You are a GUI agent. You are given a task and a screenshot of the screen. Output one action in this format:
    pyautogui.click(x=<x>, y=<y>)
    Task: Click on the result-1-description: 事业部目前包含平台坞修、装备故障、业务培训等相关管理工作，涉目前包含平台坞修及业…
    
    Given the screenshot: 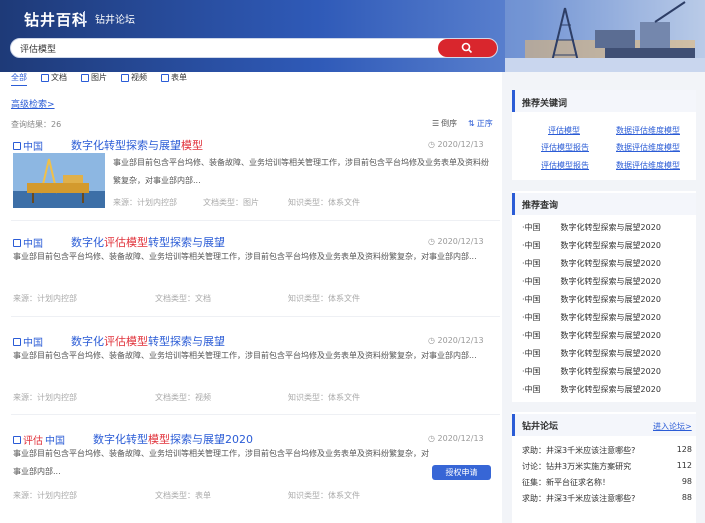 What is the action you would take?
    pyautogui.click(x=301, y=171)
    